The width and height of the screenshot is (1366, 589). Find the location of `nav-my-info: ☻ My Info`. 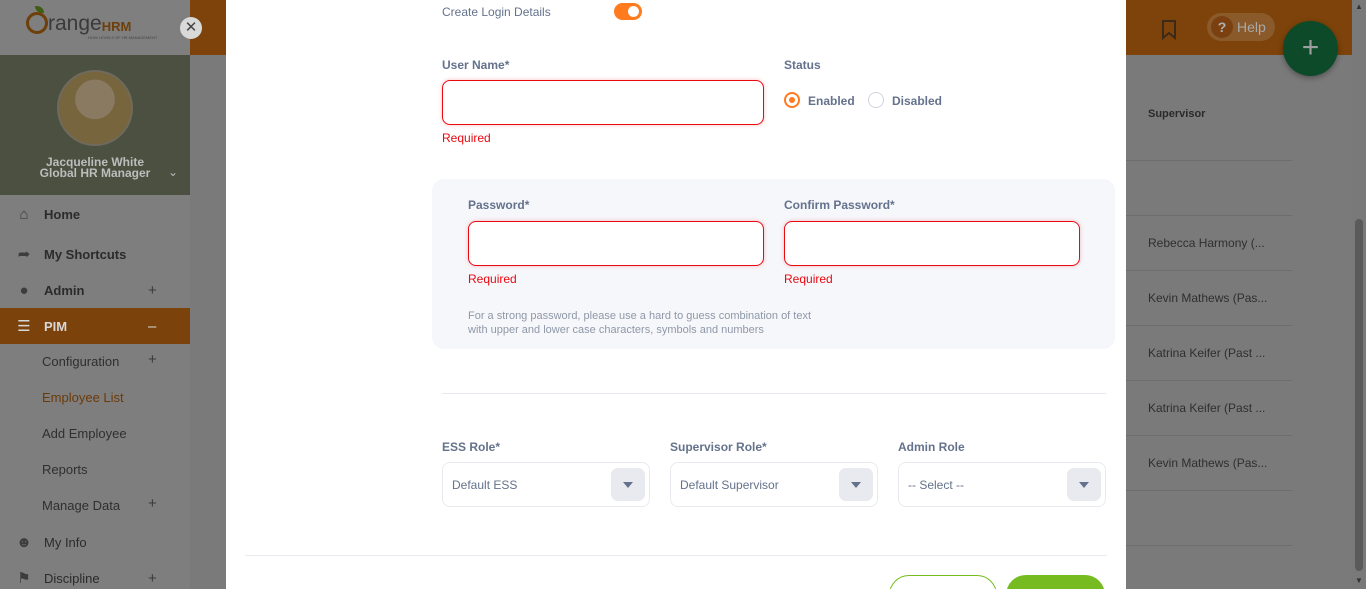

nav-my-info: ☻ My Info is located at coordinates (95, 542).